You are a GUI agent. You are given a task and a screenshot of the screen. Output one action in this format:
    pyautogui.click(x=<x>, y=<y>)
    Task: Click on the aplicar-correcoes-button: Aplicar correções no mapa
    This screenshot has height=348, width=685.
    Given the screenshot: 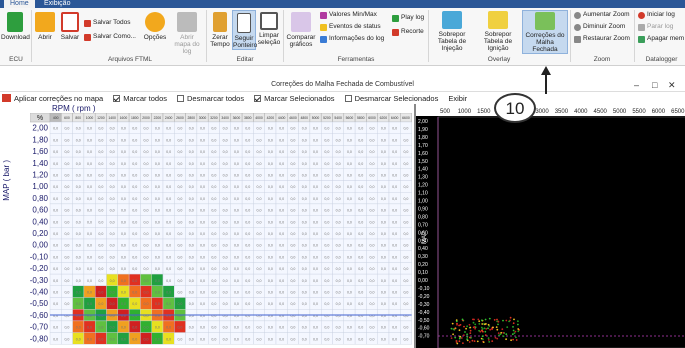 What is the action you would take?
    pyautogui.click(x=52, y=98)
    